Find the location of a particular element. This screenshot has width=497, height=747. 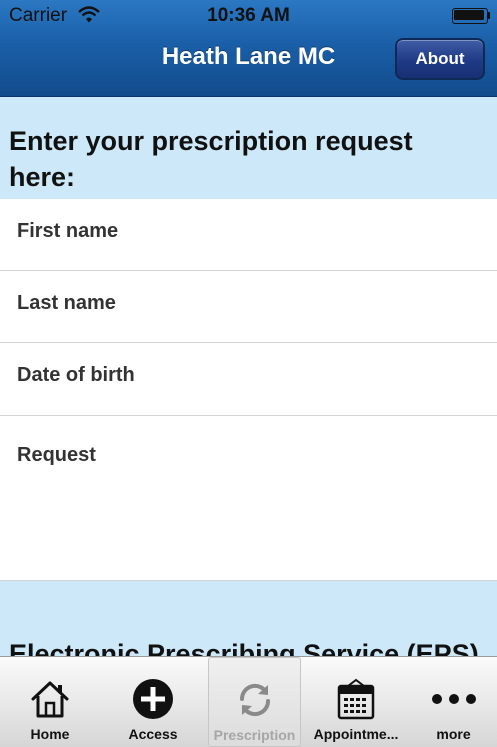

refresh-icon is located at coordinates (254, 700).